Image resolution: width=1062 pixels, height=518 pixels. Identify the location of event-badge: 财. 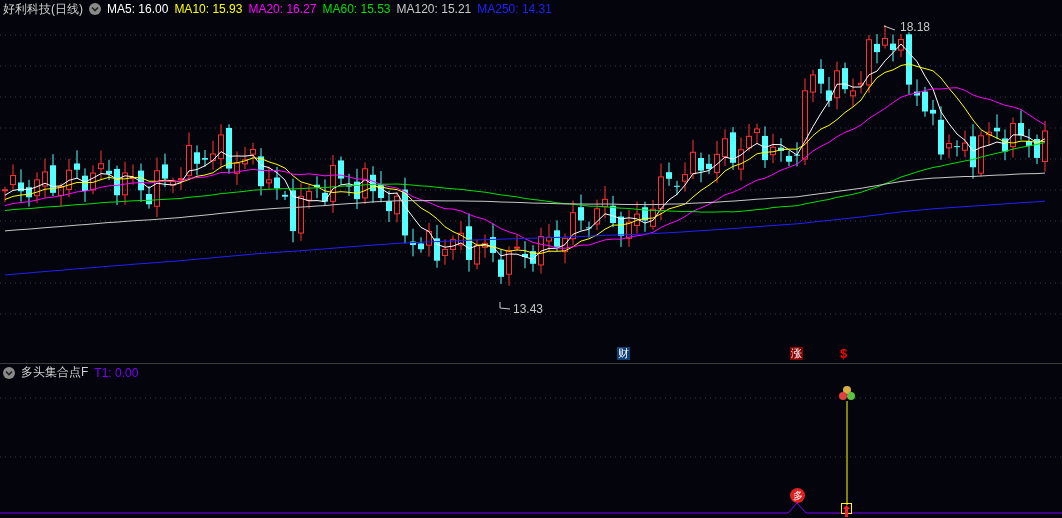
(623, 353).